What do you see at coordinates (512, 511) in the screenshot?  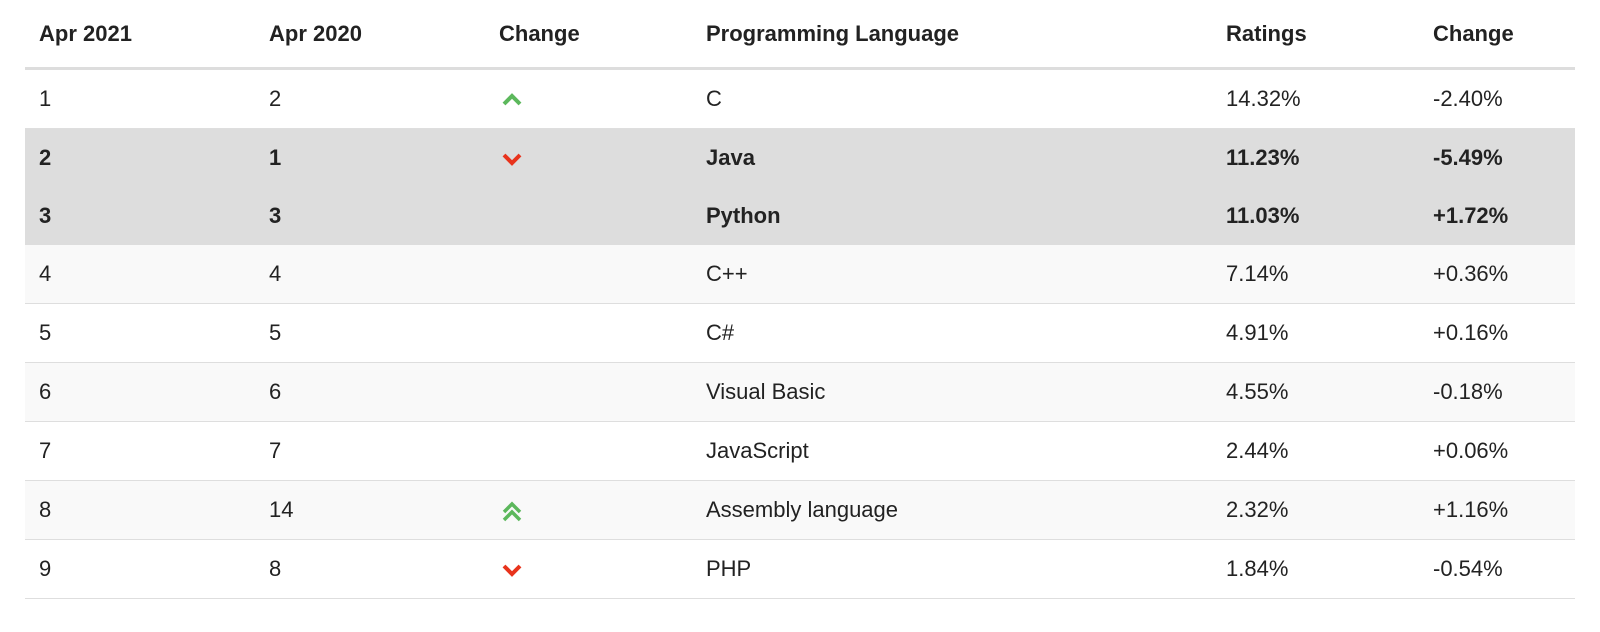 I see `double-chevron-up-icon` at bounding box center [512, 511].